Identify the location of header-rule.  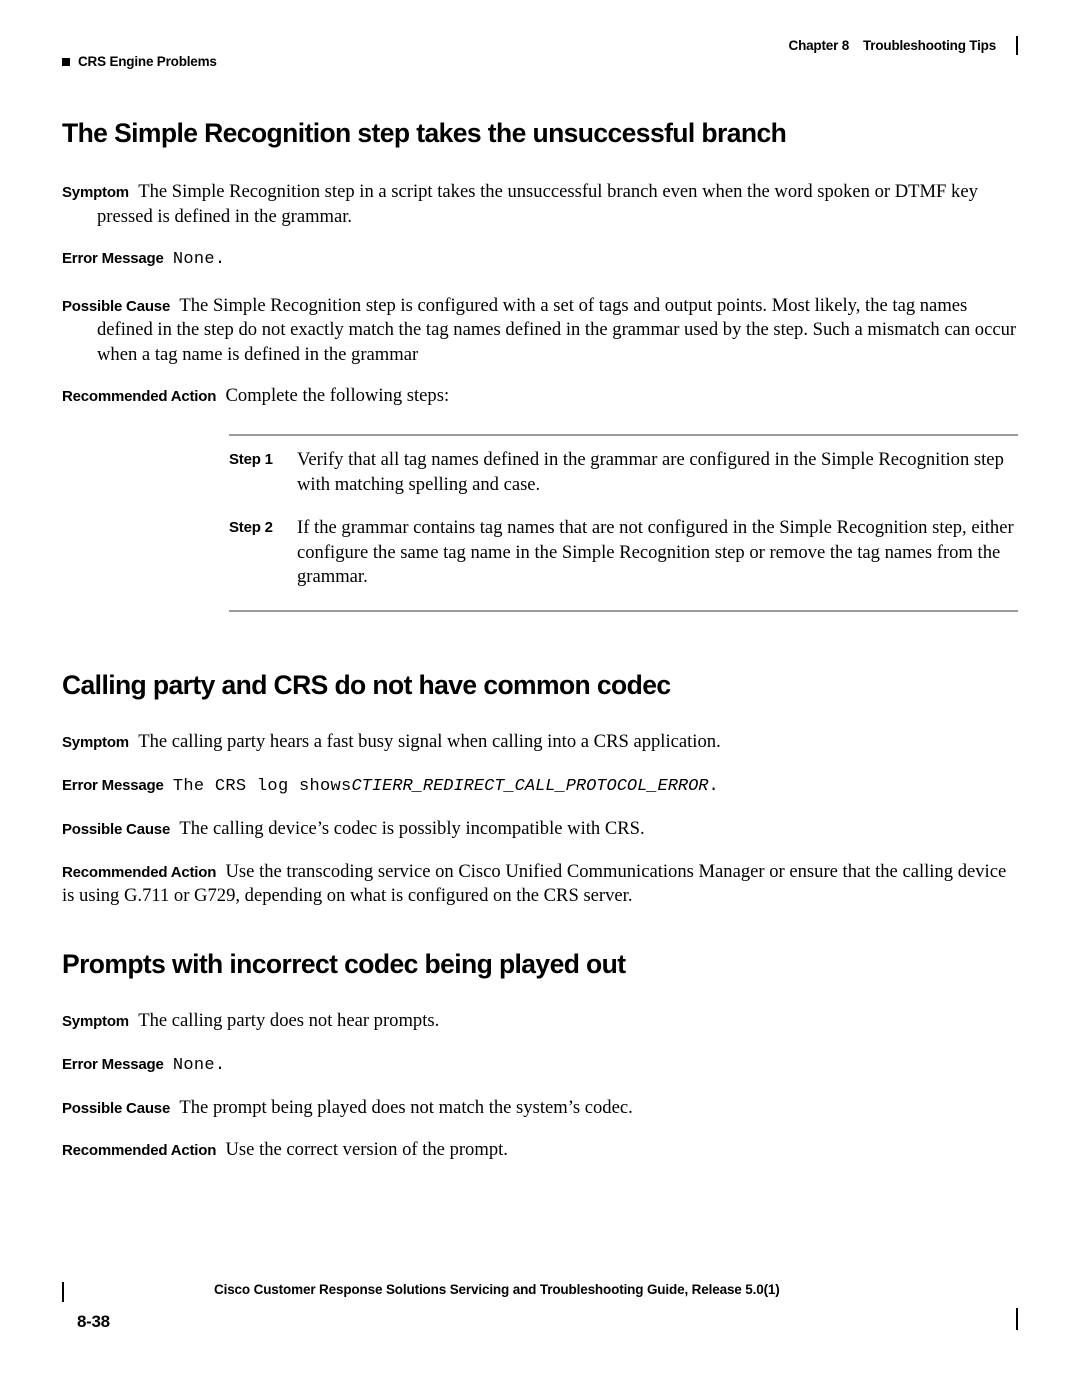
(1017, 45).